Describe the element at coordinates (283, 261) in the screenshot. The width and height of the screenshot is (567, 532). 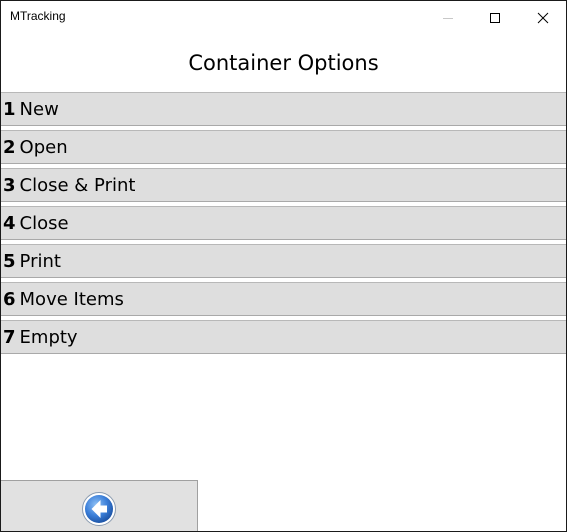
I see `menu-item-print: 5 Print` at that location.